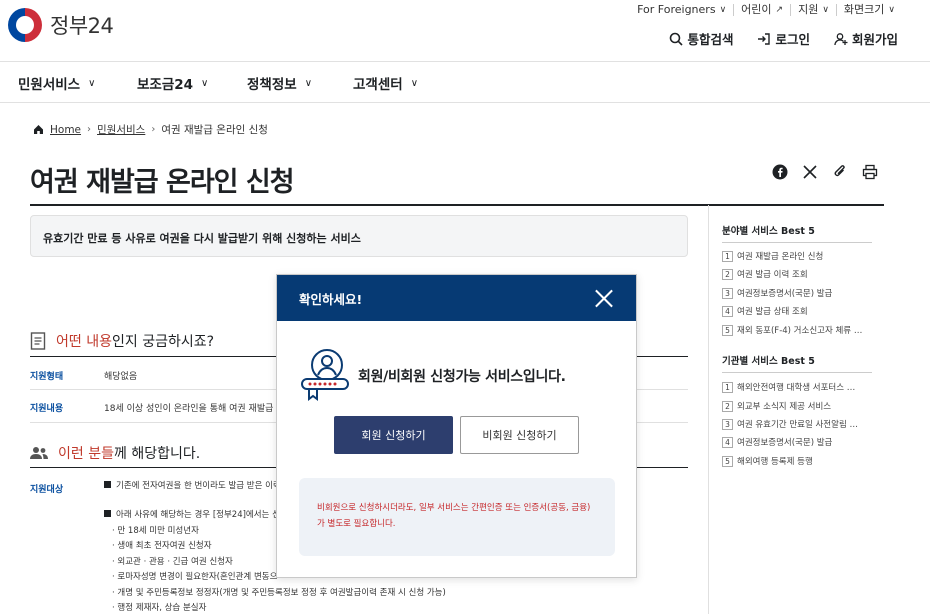 This screenshot has height=614, width=930. What do you see at coordinates (840, 172) in the screenshot?
I see `copy-link-button` at bounding box center [840, 172].